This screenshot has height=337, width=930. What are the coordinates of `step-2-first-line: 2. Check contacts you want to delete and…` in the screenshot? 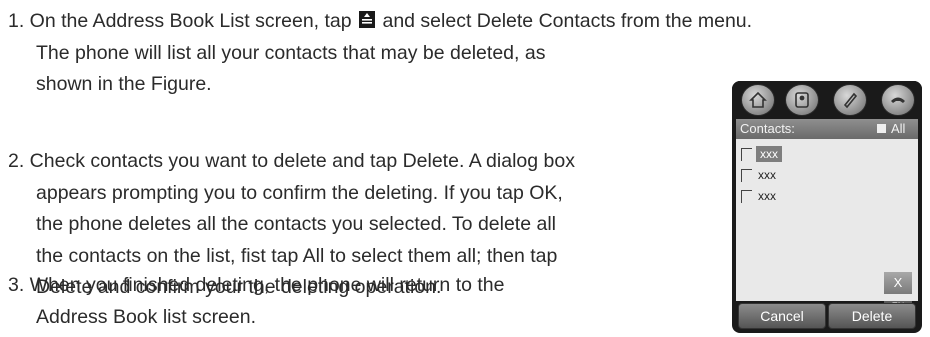 It's located at (291, 161).